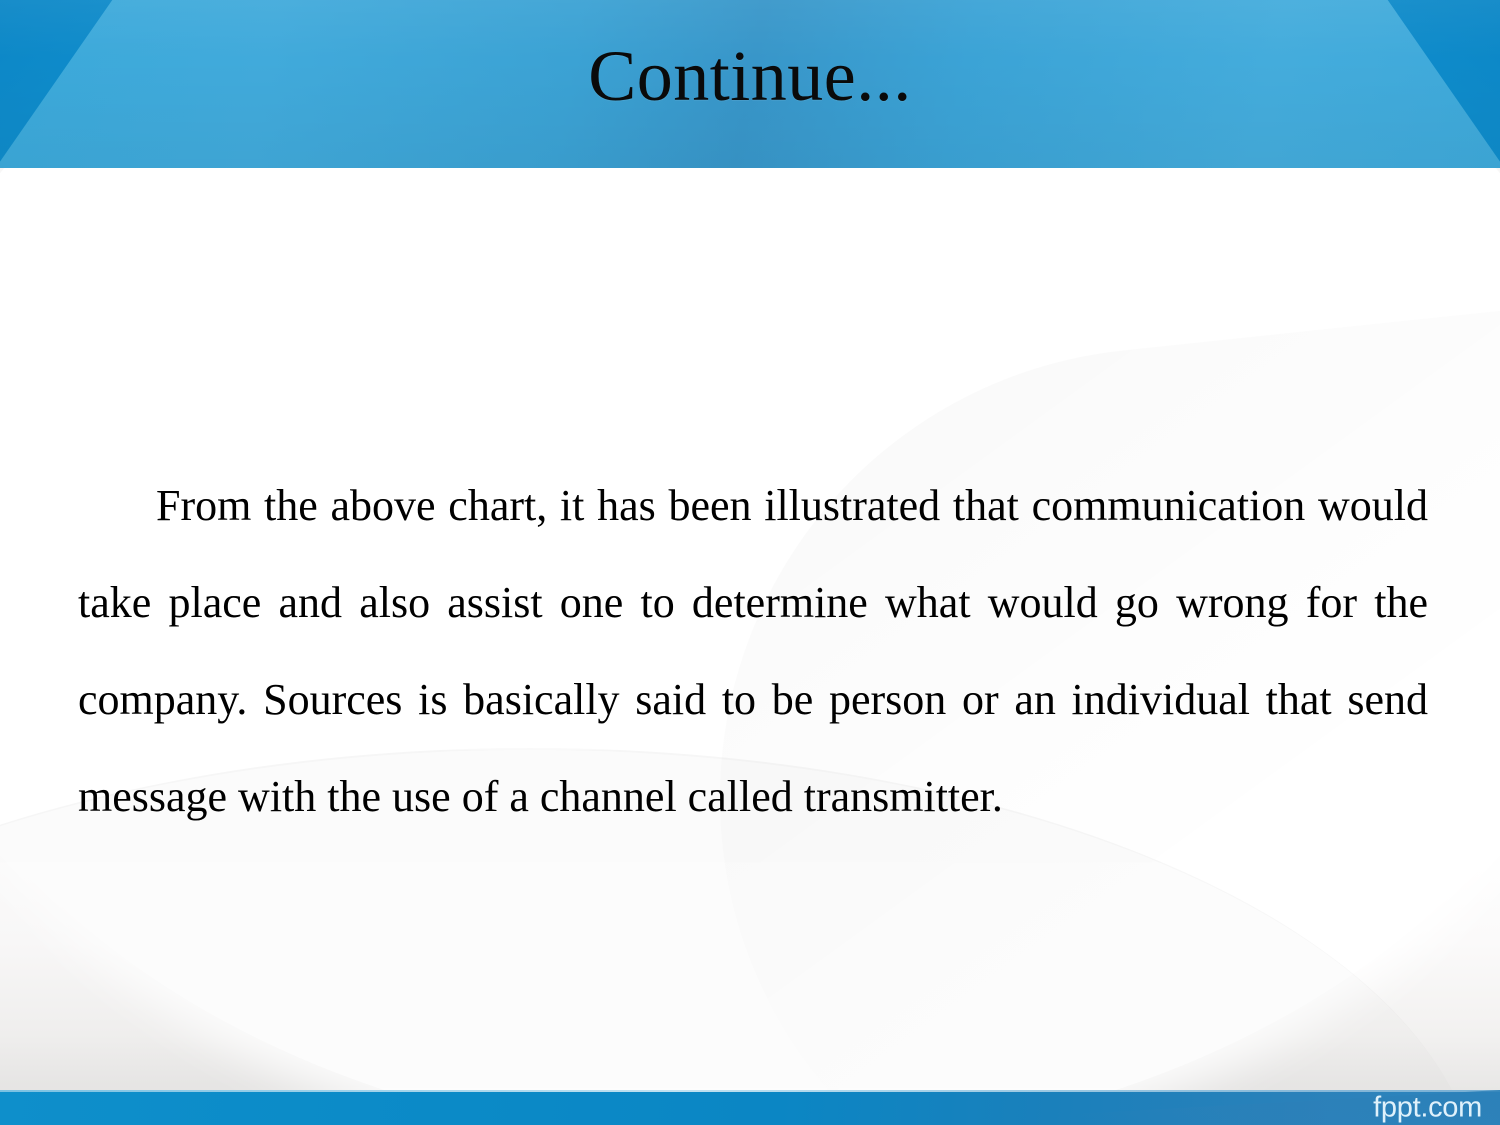 The image size is (1500, 1125). What do you see at coordinates (750, 1091) in the screenshot?
I see `footer-top-hairline` at bounding box center [750, 1091].